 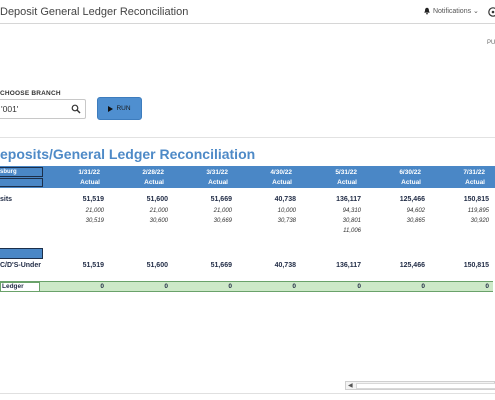 I want to click on horizontal-scrollbar: ◀, so click(x=420, y=385).